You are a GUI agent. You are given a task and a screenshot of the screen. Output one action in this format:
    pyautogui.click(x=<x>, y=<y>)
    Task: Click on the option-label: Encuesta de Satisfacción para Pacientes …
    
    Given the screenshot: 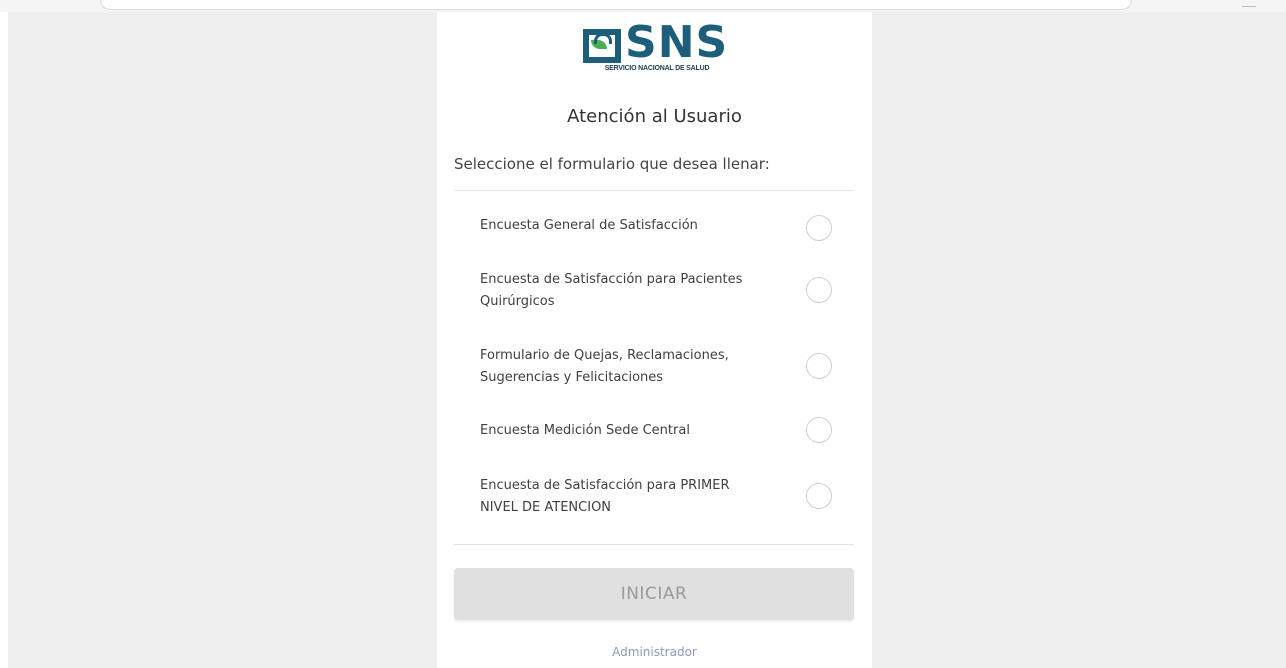 What is the action you would take?
    pyautogui.click(x=611, y=290)
    